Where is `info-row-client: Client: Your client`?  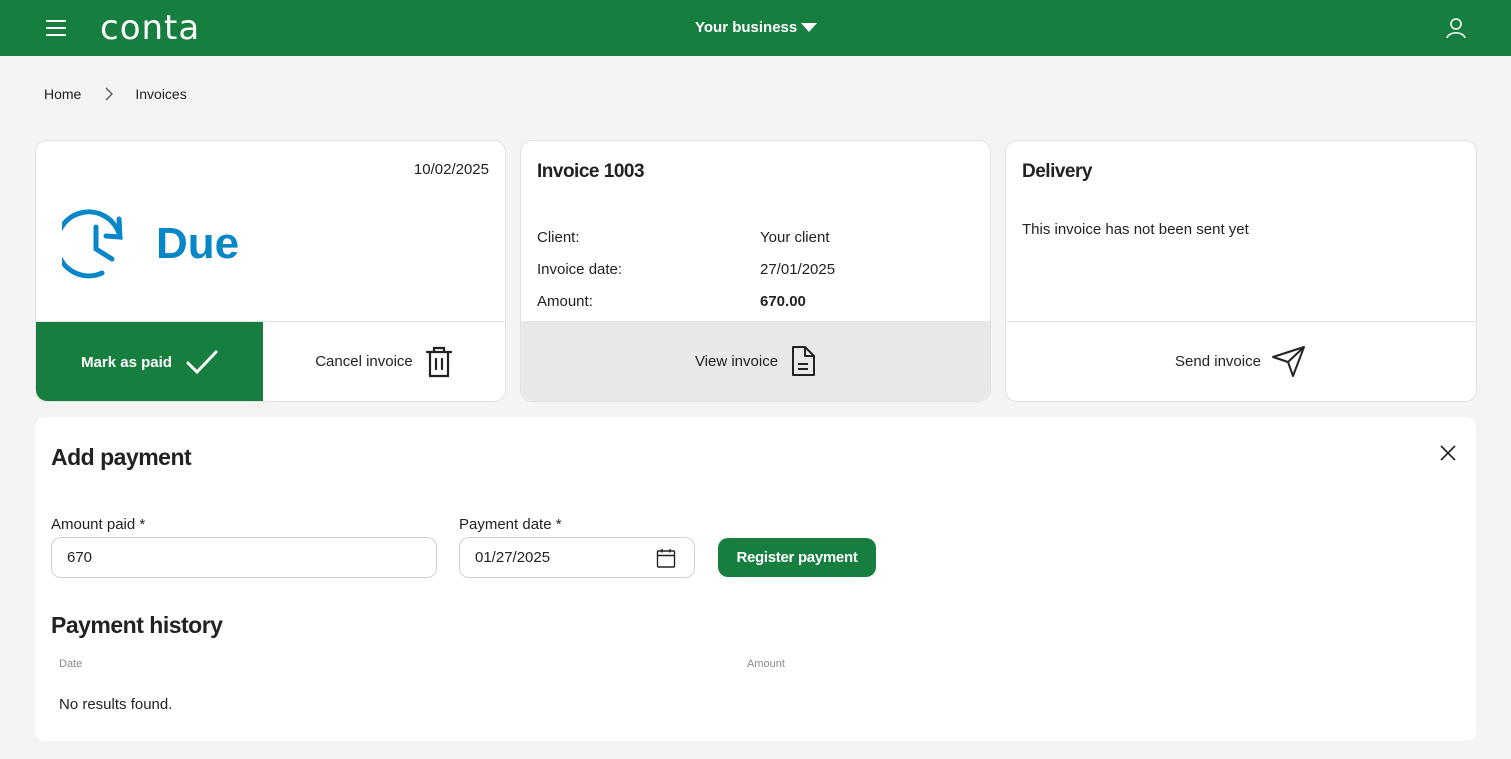 info-row-client: Client: Your client is located at coordinates (757, 237).